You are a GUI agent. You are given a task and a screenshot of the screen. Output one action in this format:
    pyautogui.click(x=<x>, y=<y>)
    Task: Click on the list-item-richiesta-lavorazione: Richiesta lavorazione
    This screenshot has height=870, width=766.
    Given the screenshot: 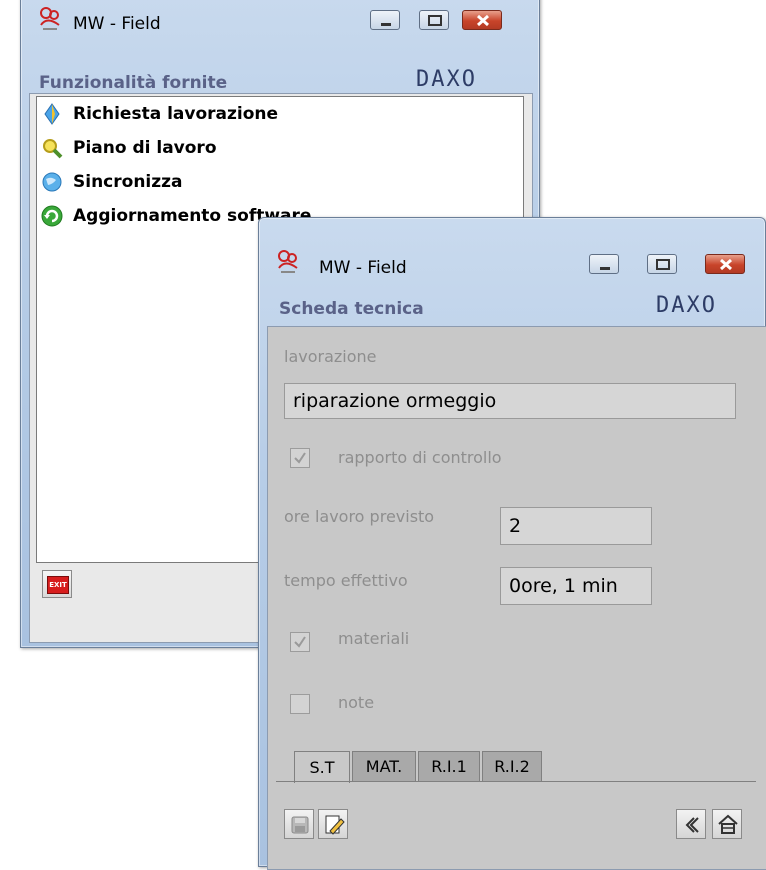 What is the action you would take?
    pyautogui.click(x=159, y=114)
    